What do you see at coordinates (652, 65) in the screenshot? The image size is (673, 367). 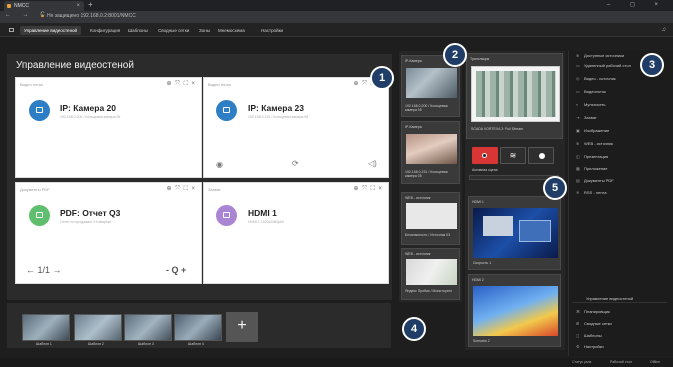 I see `callout-3: 3` at bounding box center [652, 65].